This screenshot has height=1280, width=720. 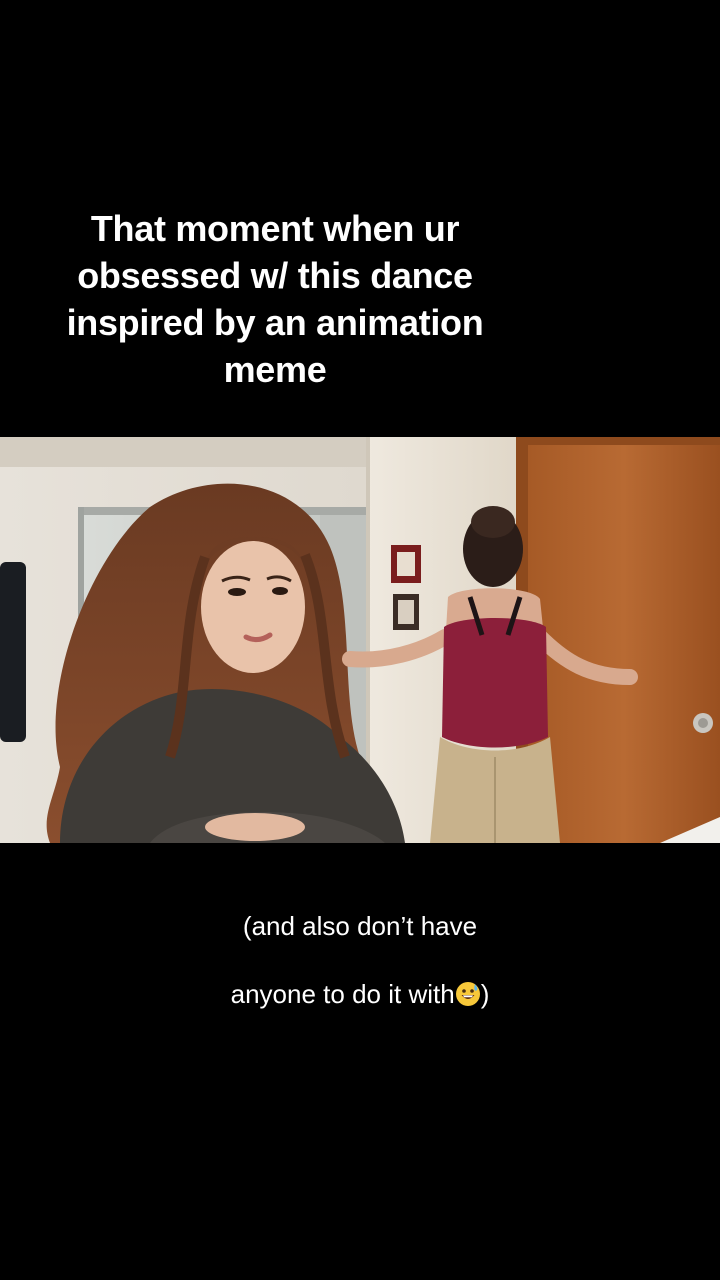 What do you see at coordinates (485, 994) in the screenshot?
I see `bottom-caption-close-paren: )` at bounding box center [485, 994].